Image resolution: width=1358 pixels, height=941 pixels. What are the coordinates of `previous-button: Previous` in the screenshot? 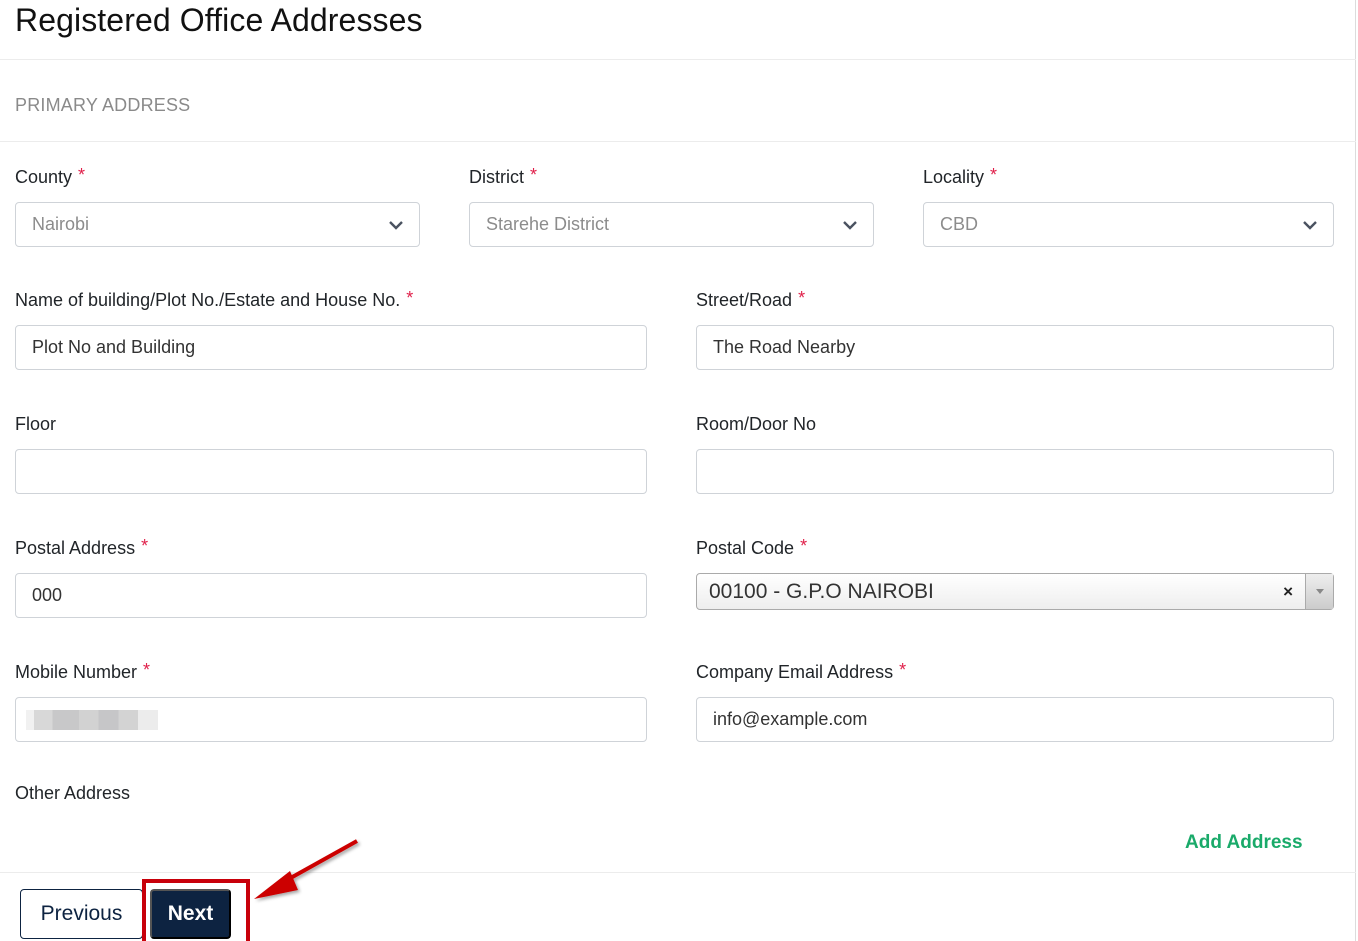 It's located at (81, 914).